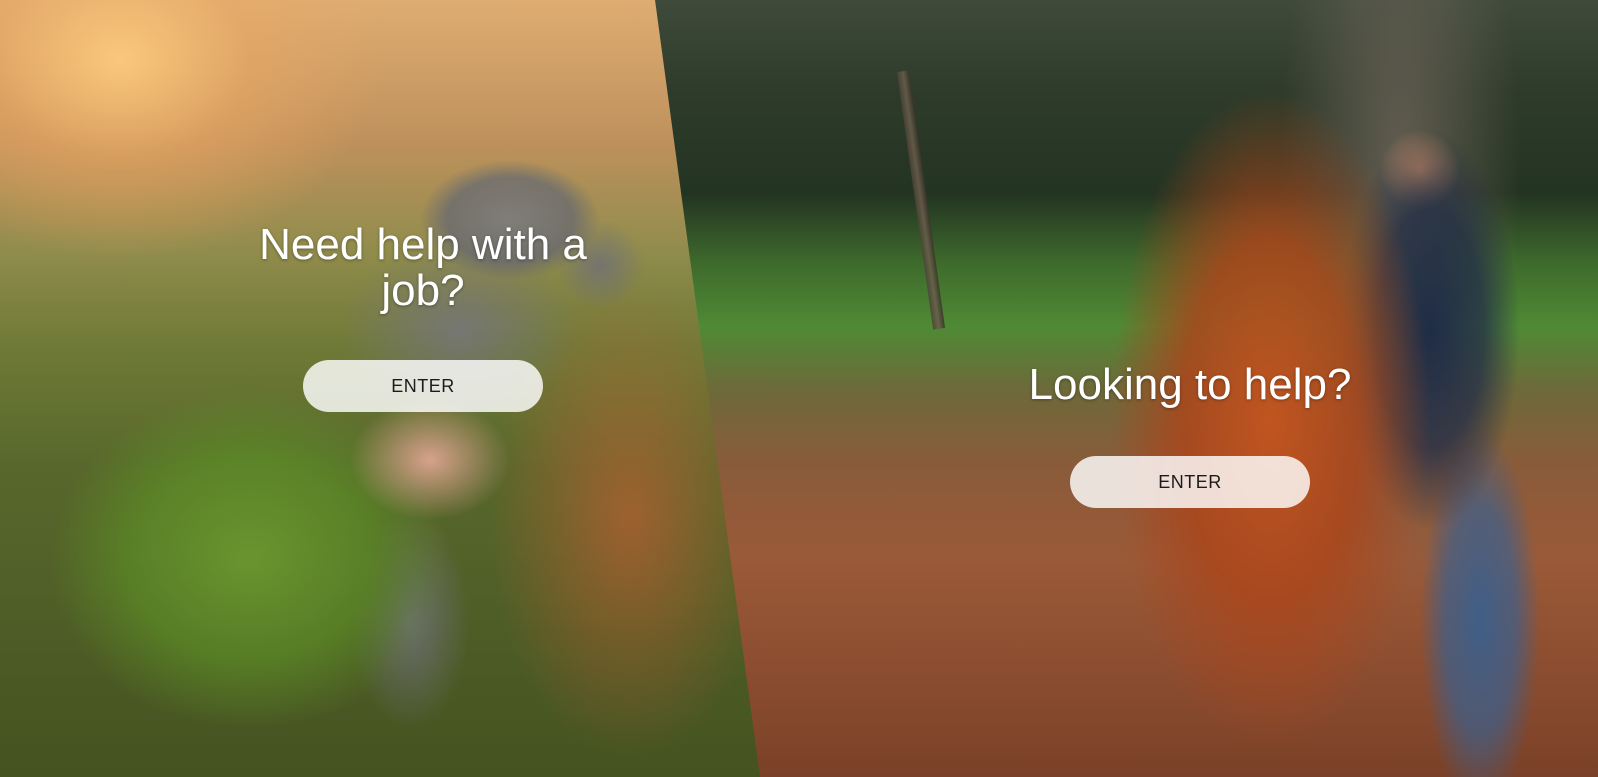 Image resolution: width=1598 pixels, height=777 pixels. What do you see at coordinates (423, 267) in the screenshot?
I see `need-help-heading: Need help with a job?` at bounding box center [423, 267].